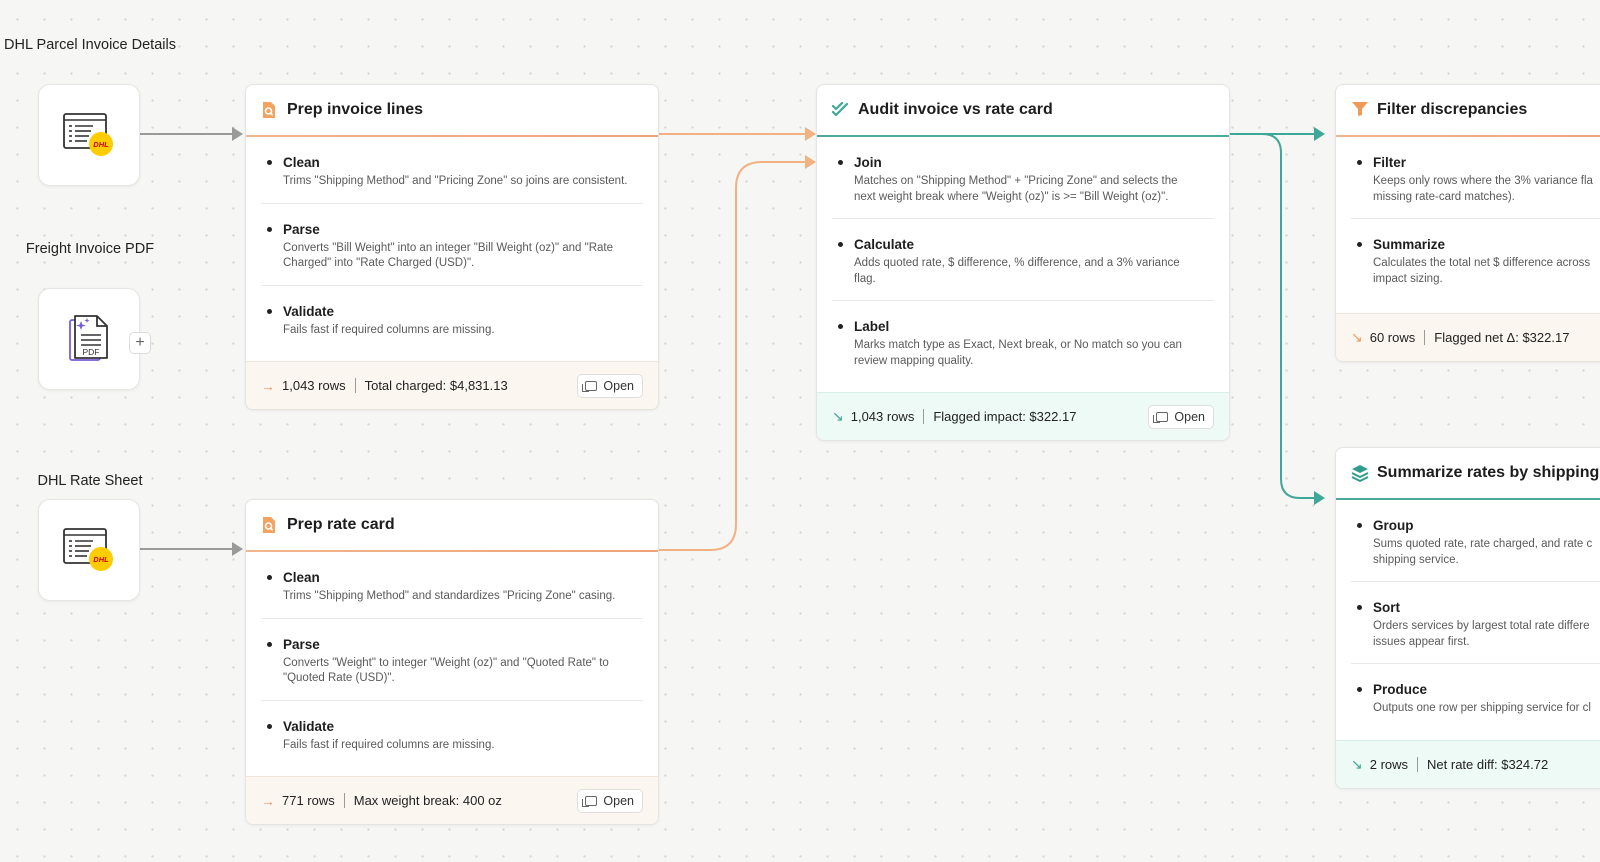  Describe the element at coordinates (101, 559) in the screenshot. I see `dhl-logo-text: DHL` at that location.